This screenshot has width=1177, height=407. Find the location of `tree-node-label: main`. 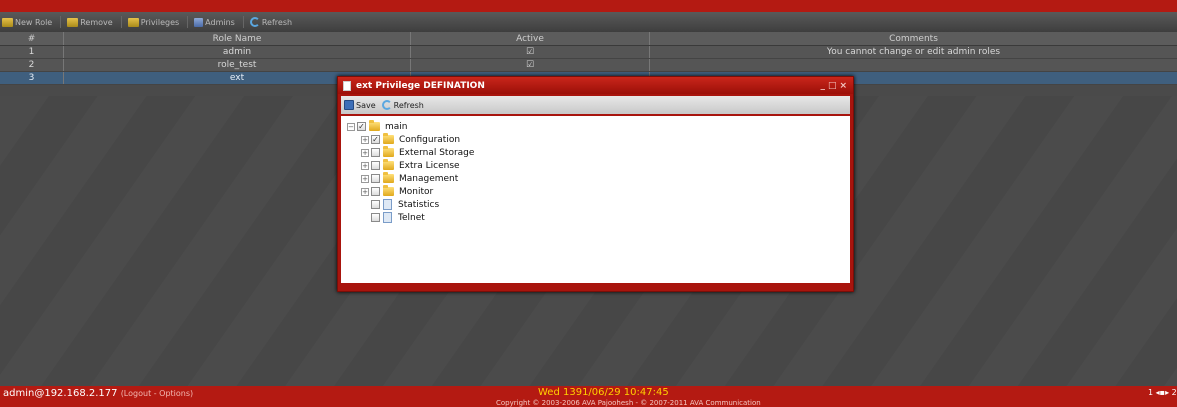

tree-node-label: main is located at coordinates (396, 126).